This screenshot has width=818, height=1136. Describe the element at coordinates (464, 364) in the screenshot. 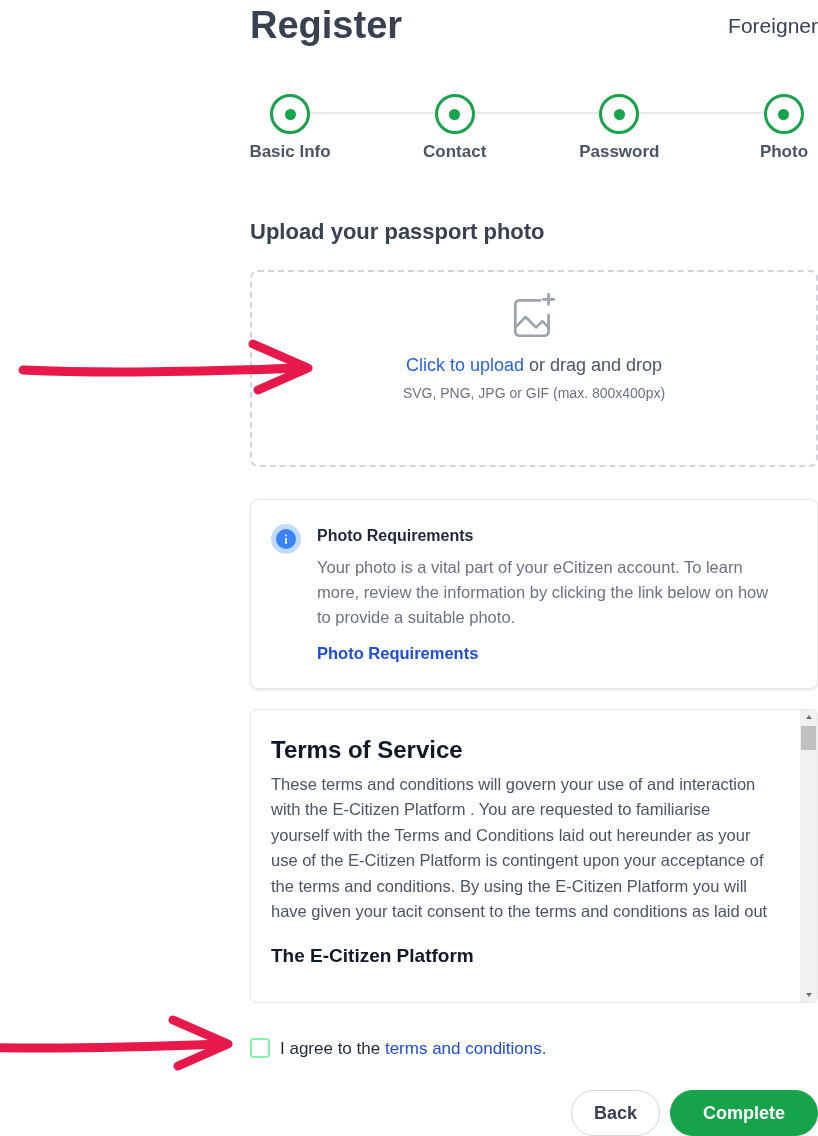

I see `upload-link: Click to upload` at that location.